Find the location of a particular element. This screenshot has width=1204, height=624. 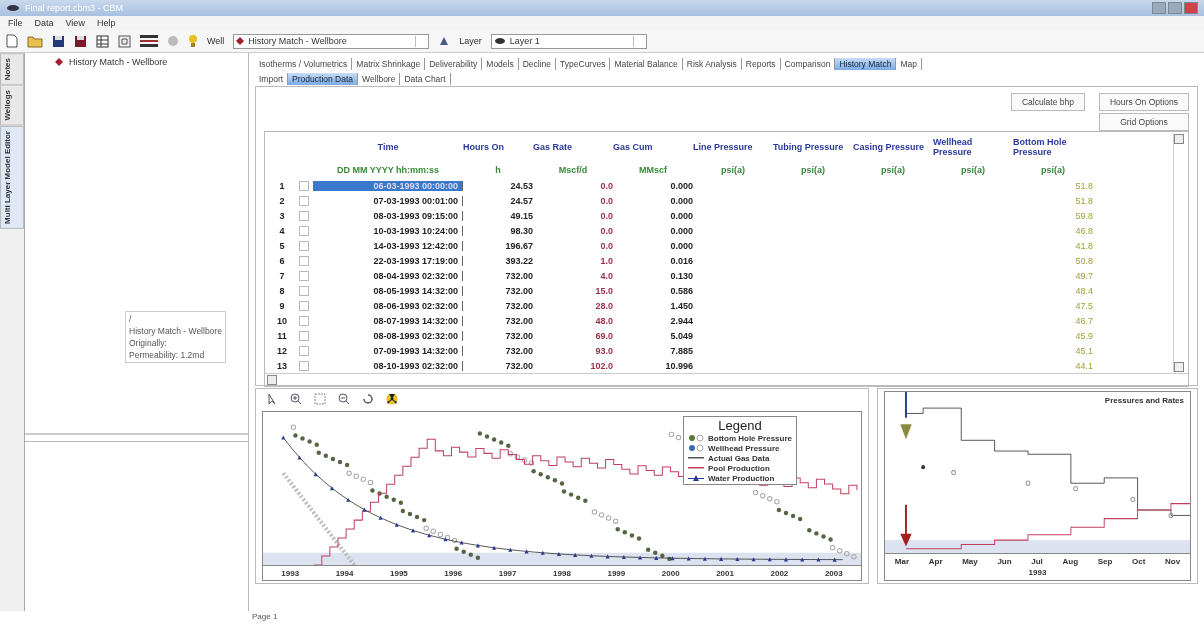

save-as-icon is located at coordinates (80, 41).